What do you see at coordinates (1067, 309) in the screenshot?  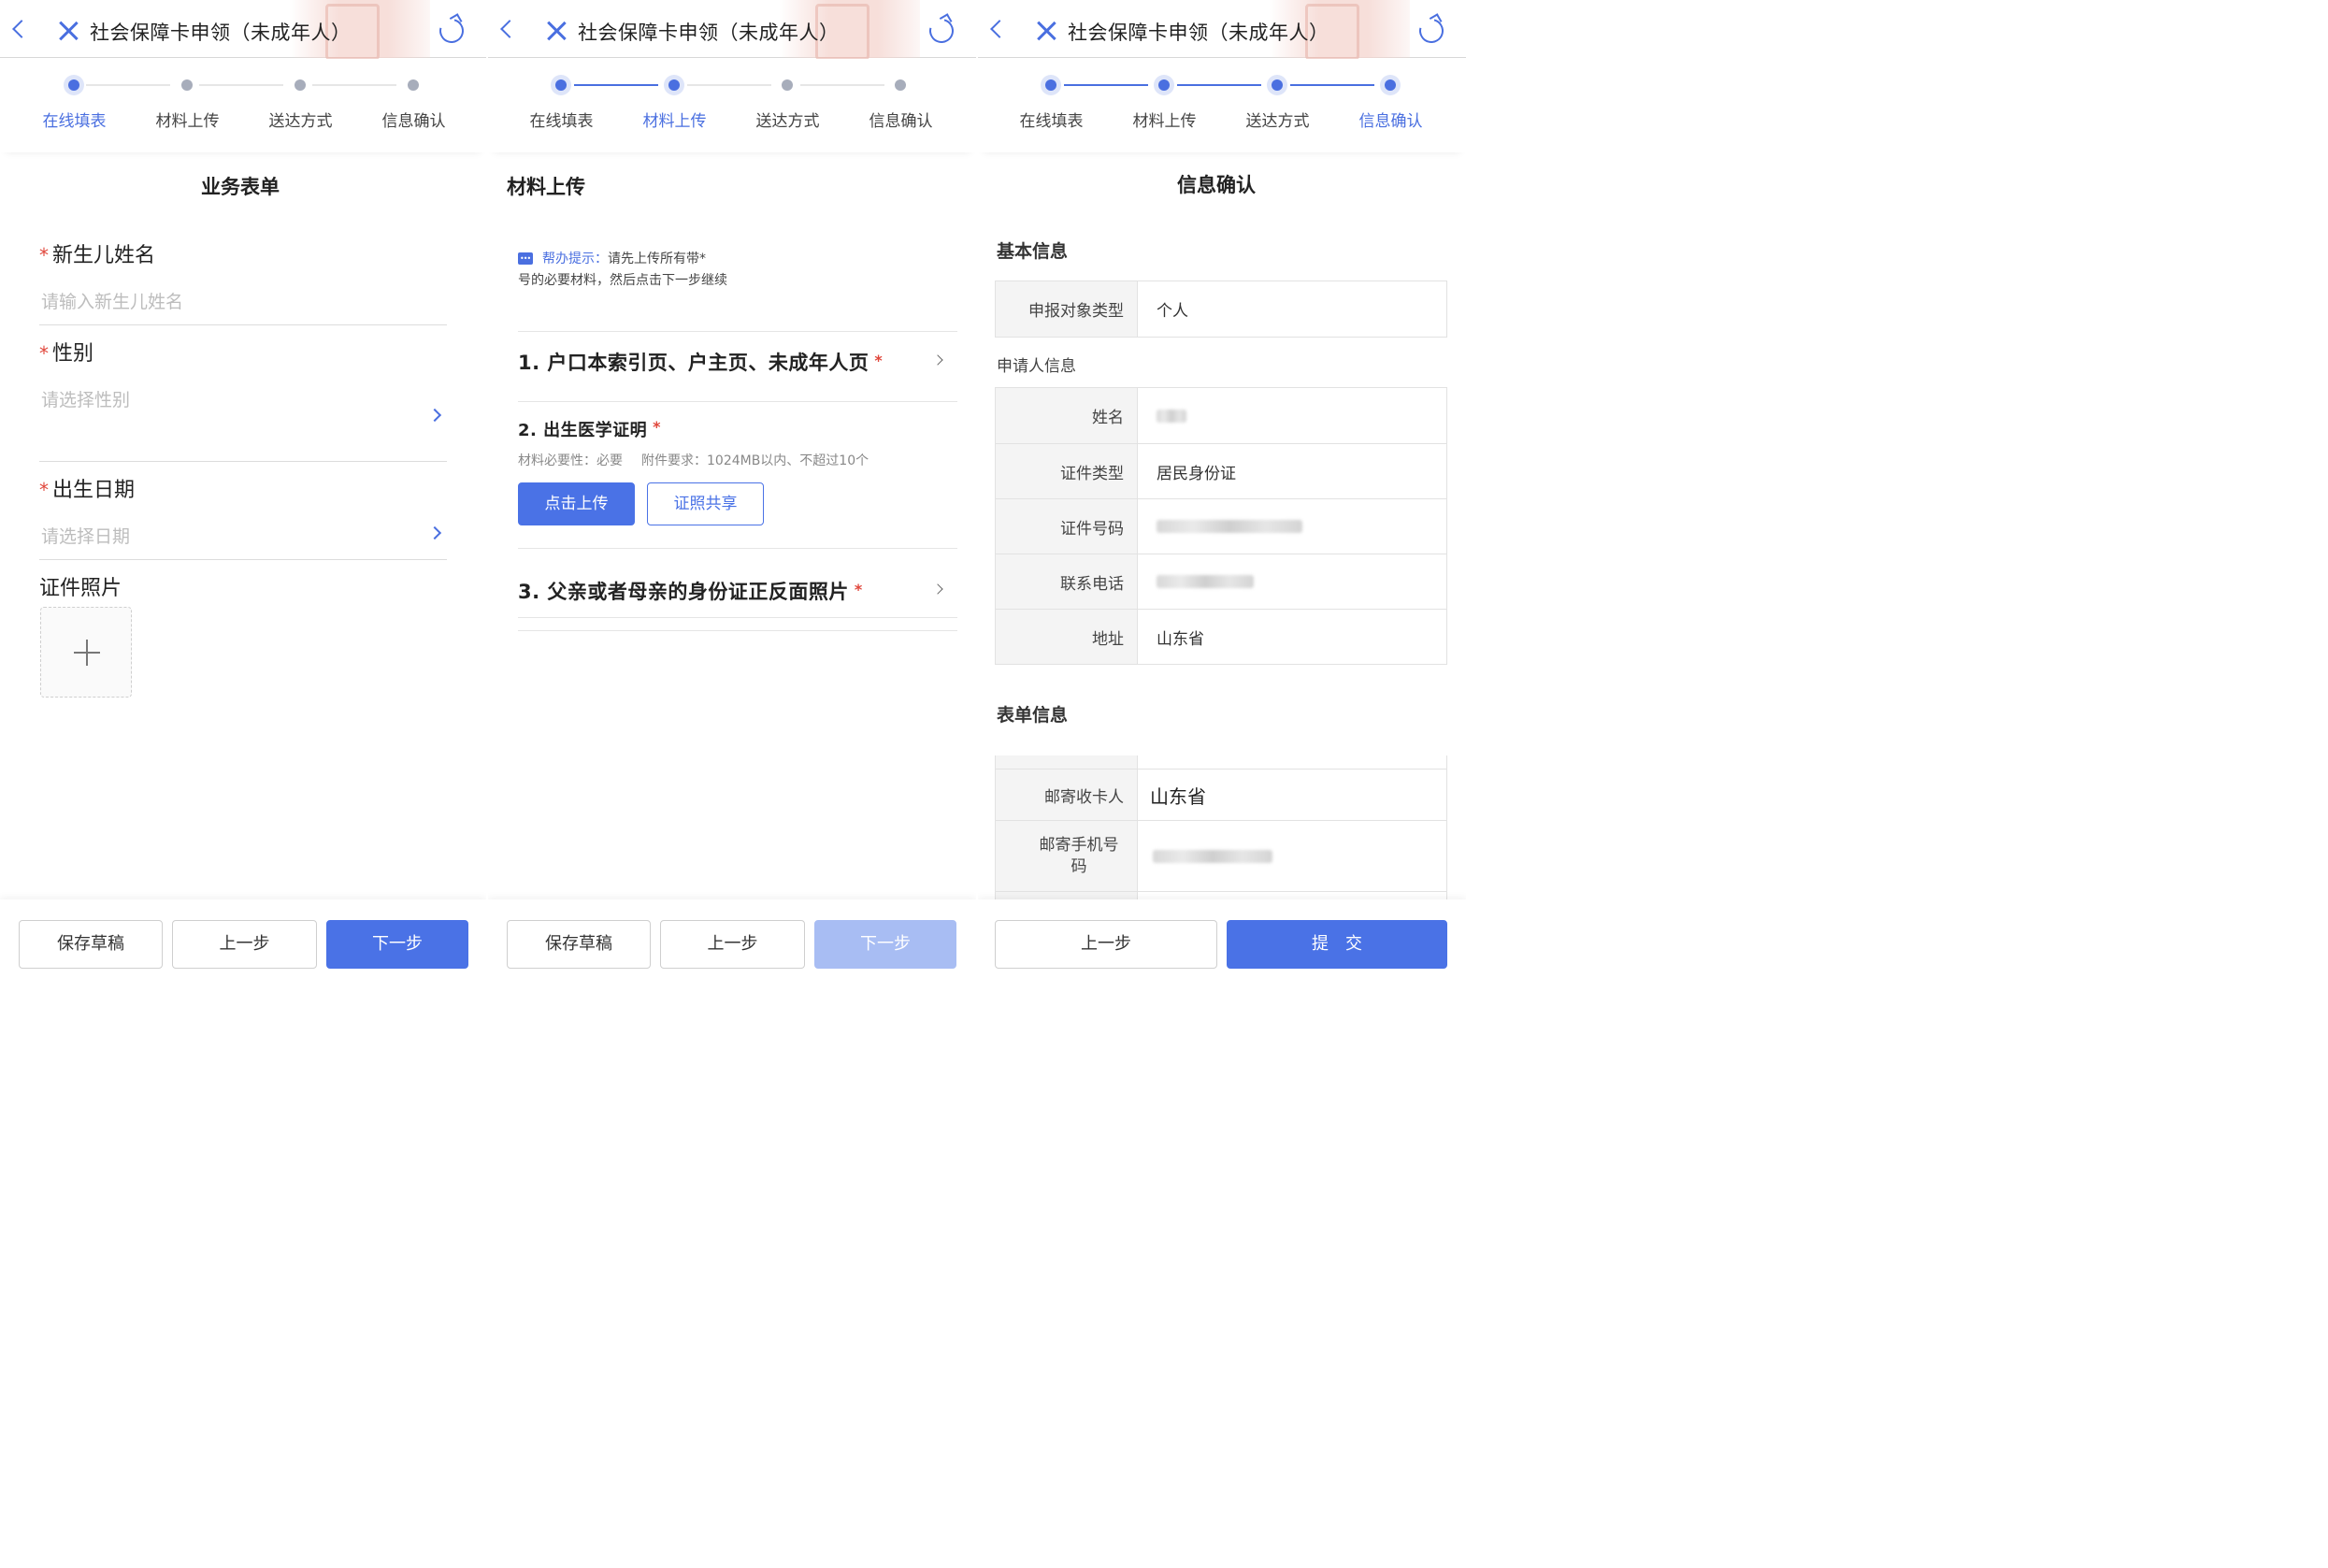 I see `row-key: 申报对象类型` at bounding box center [1067, 309].